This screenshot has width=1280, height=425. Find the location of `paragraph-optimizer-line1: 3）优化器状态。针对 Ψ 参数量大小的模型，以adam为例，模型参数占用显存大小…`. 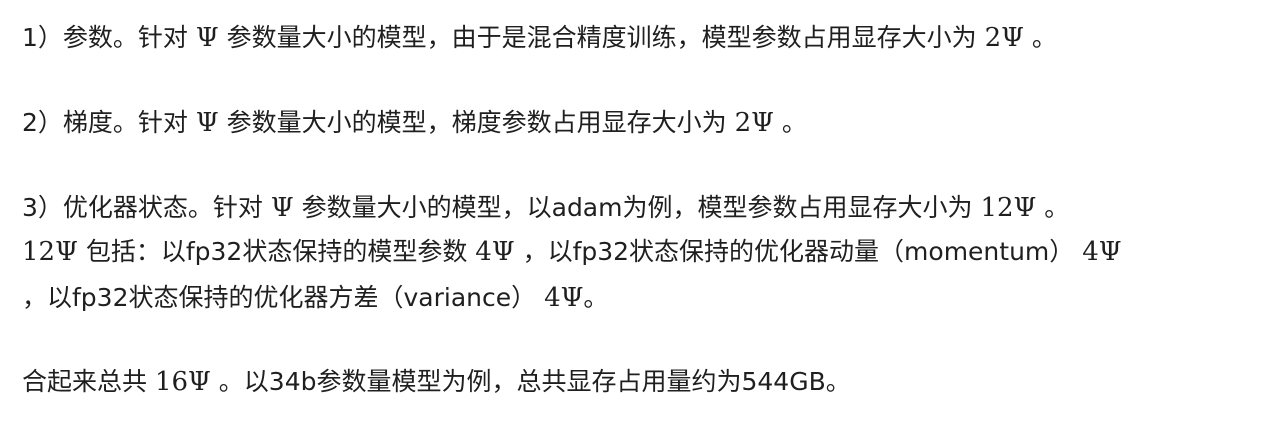

paragraph-optimizer-line1: 3）优化器状态。针对 Ψ 参数量大小的模型，以adam为例，模型参数占用显存大小… is located at coordinates (545, 208).